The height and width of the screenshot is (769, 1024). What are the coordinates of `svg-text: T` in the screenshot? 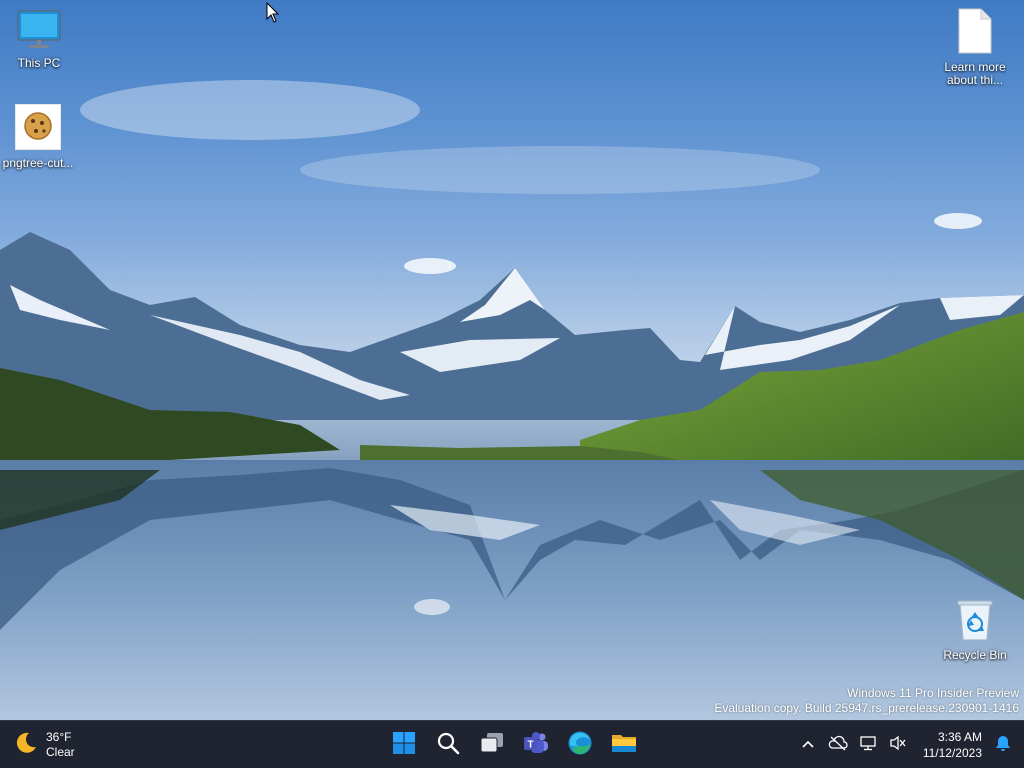 It's located at (530, 744).